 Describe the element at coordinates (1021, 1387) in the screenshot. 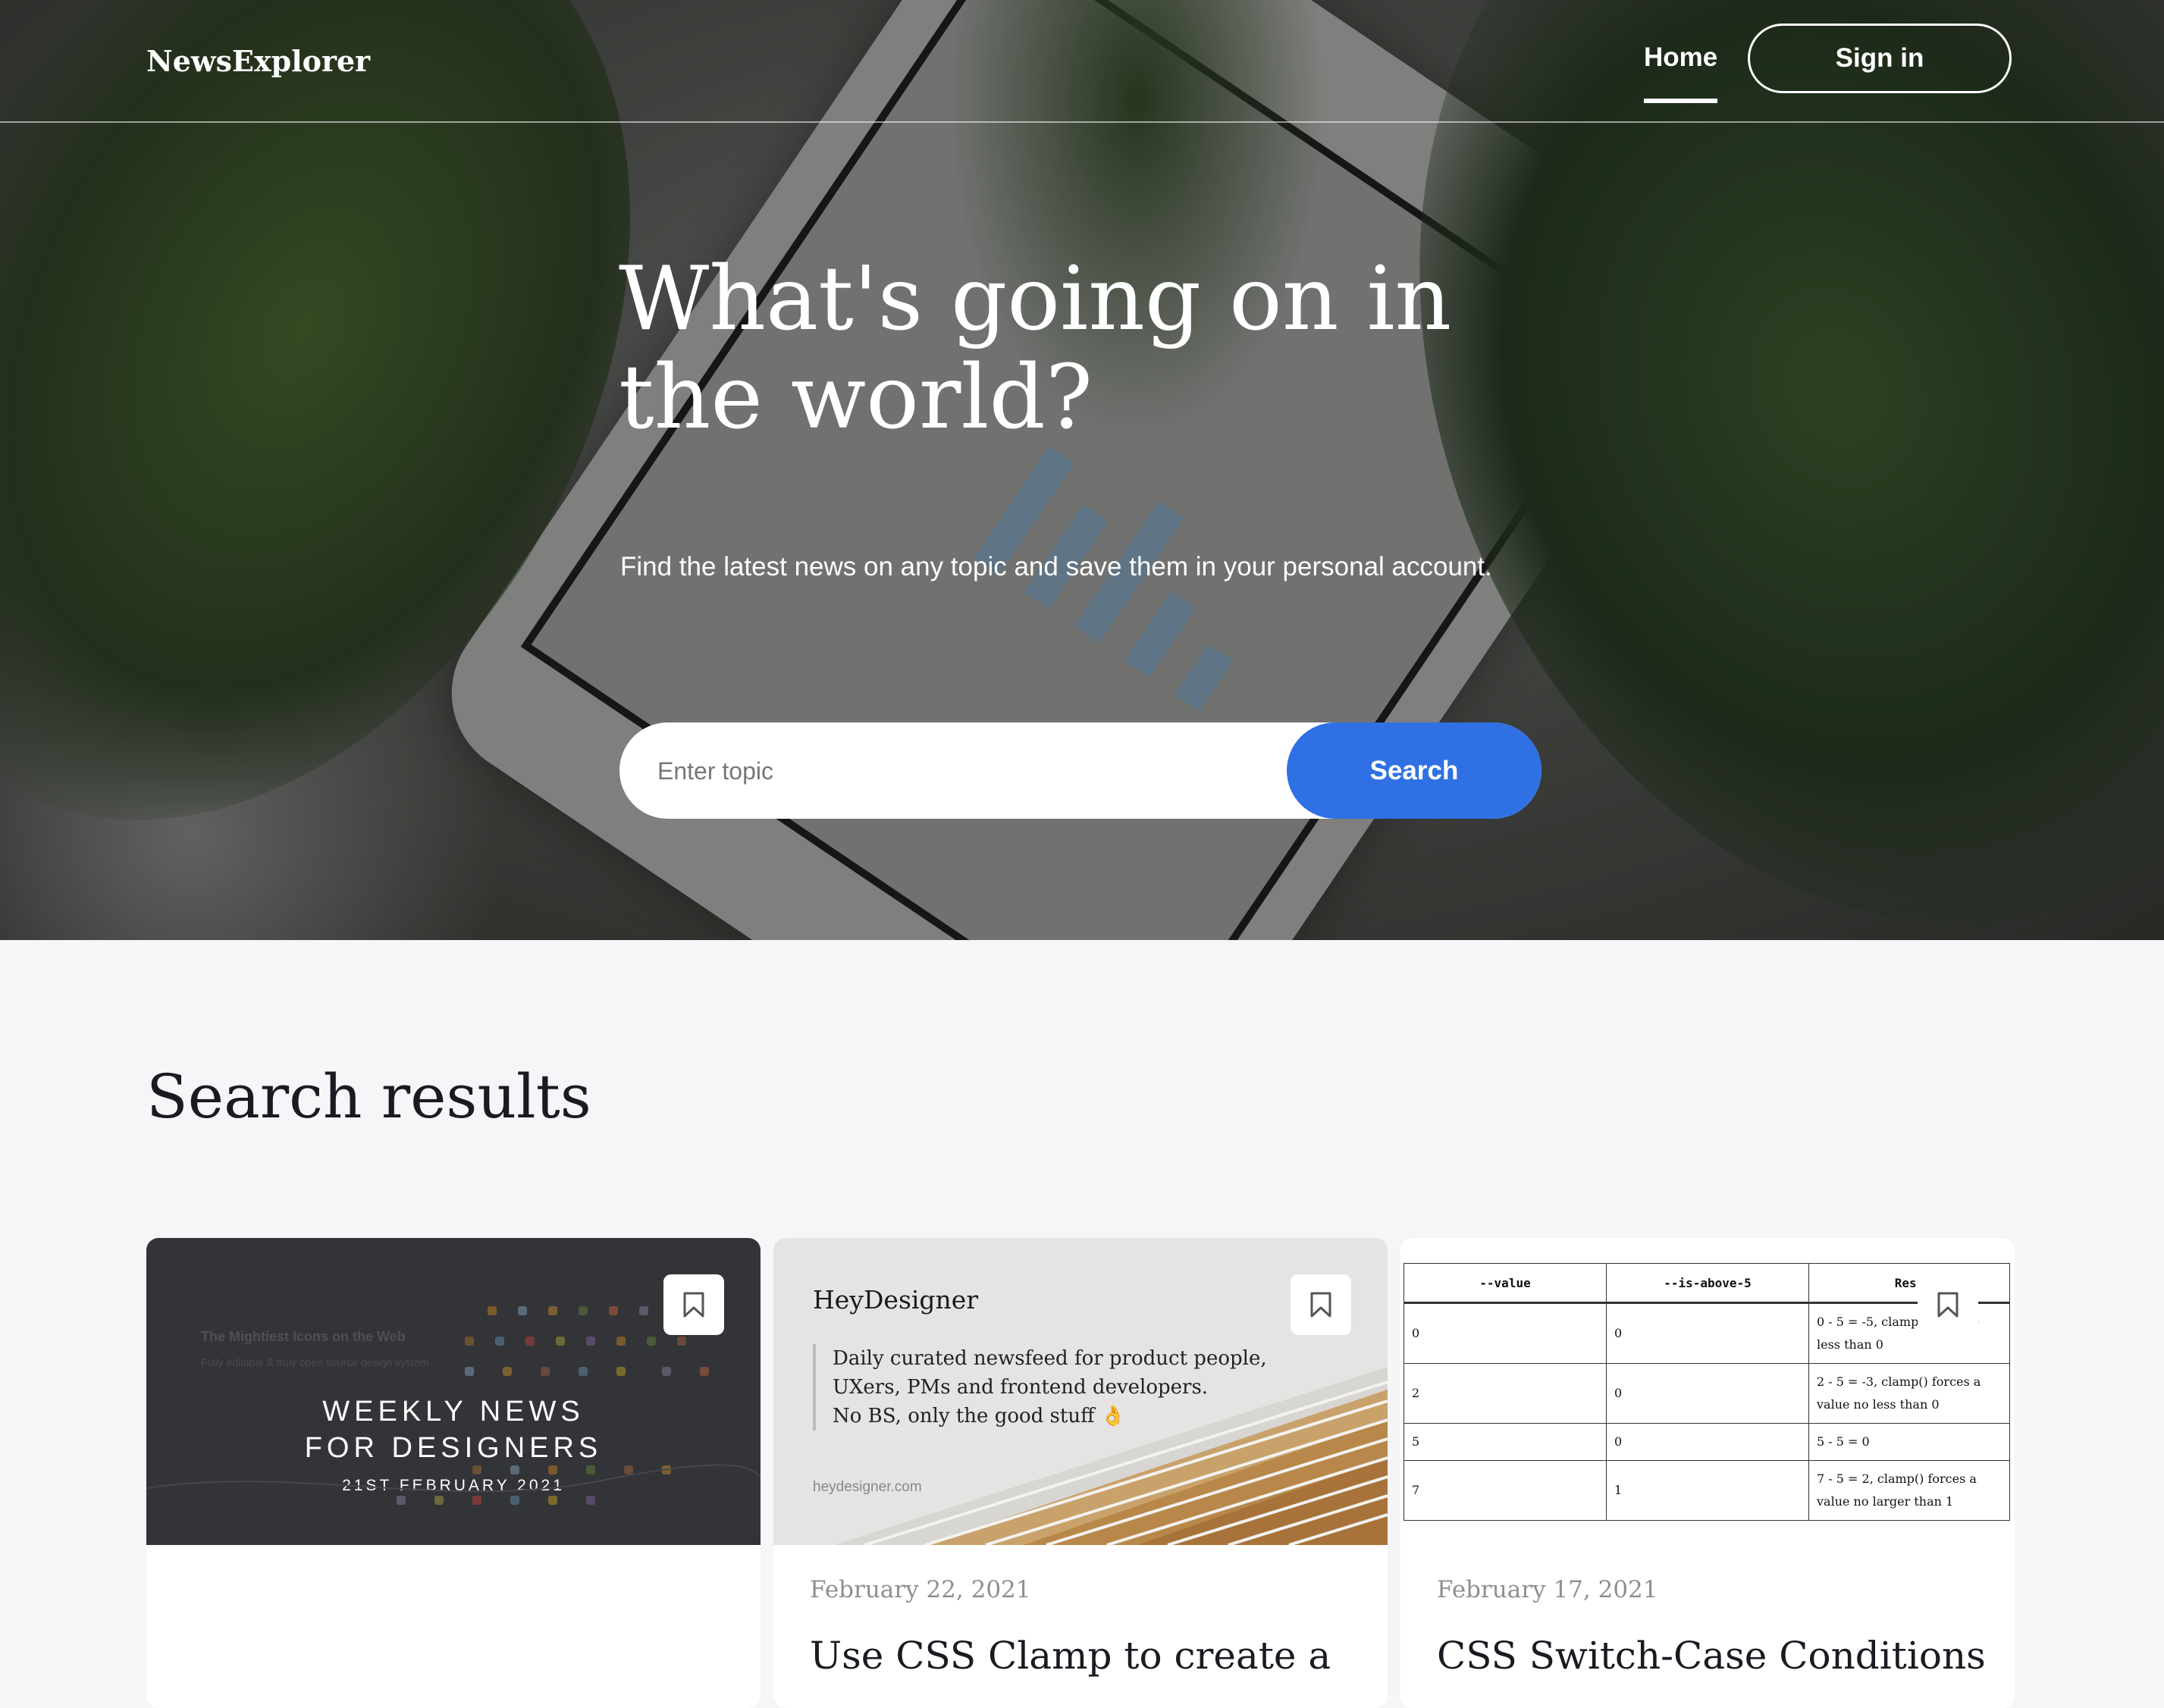

I see `quote-line: UXers, PMs and frontend developers.` at that location.